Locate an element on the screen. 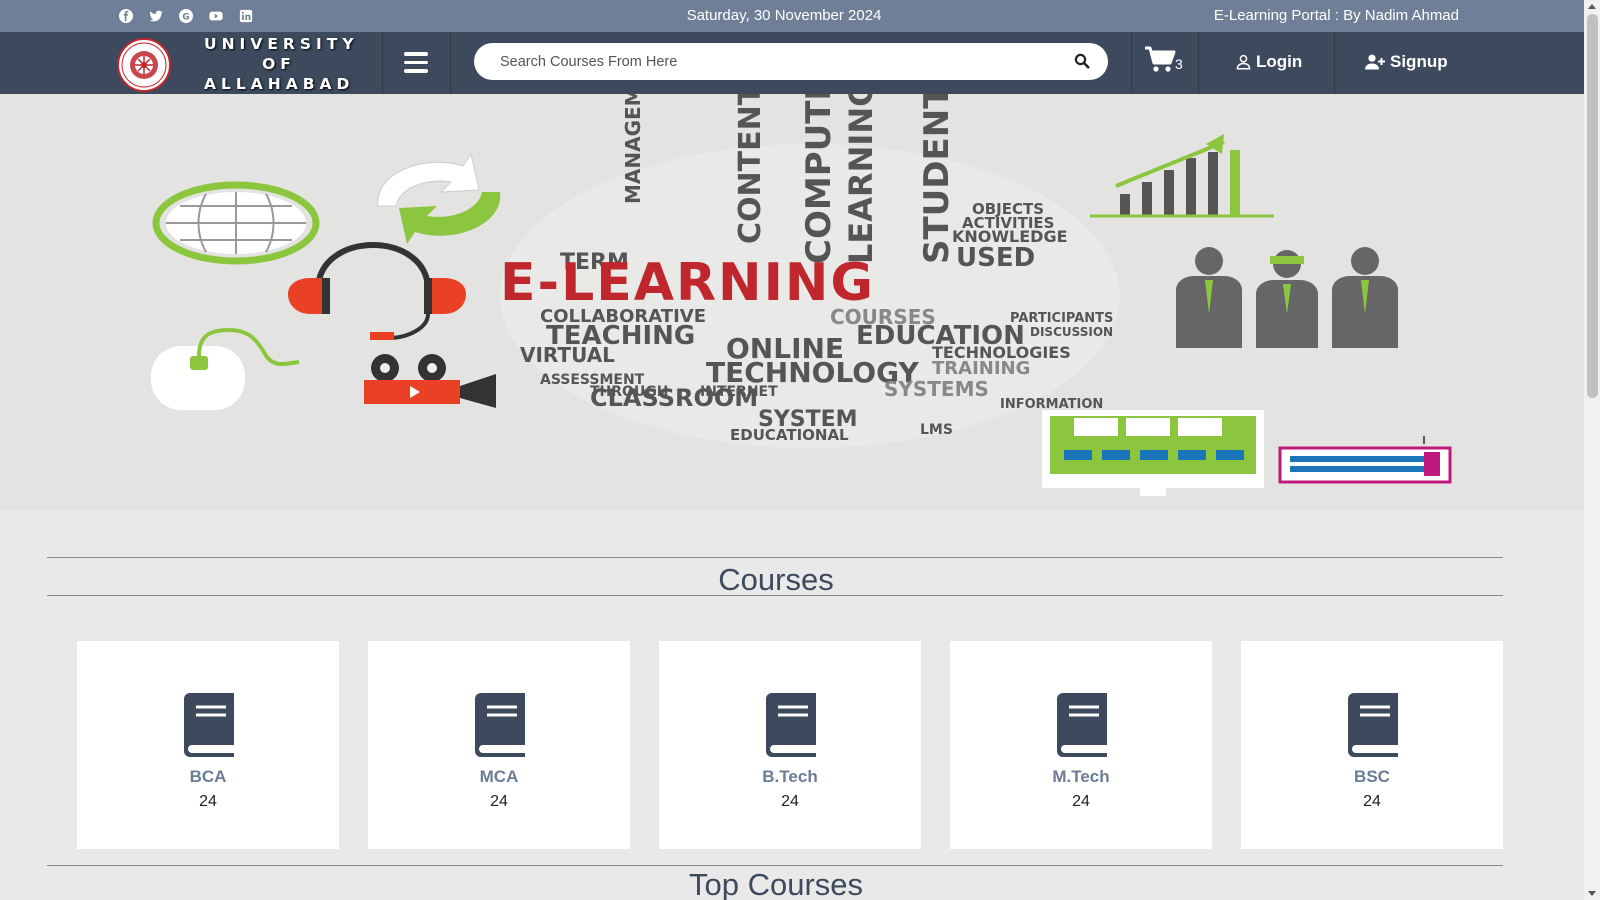 The width and height of the screenshot is (1600, 900). page-scrollbar is located at coordinates (1592, 450).